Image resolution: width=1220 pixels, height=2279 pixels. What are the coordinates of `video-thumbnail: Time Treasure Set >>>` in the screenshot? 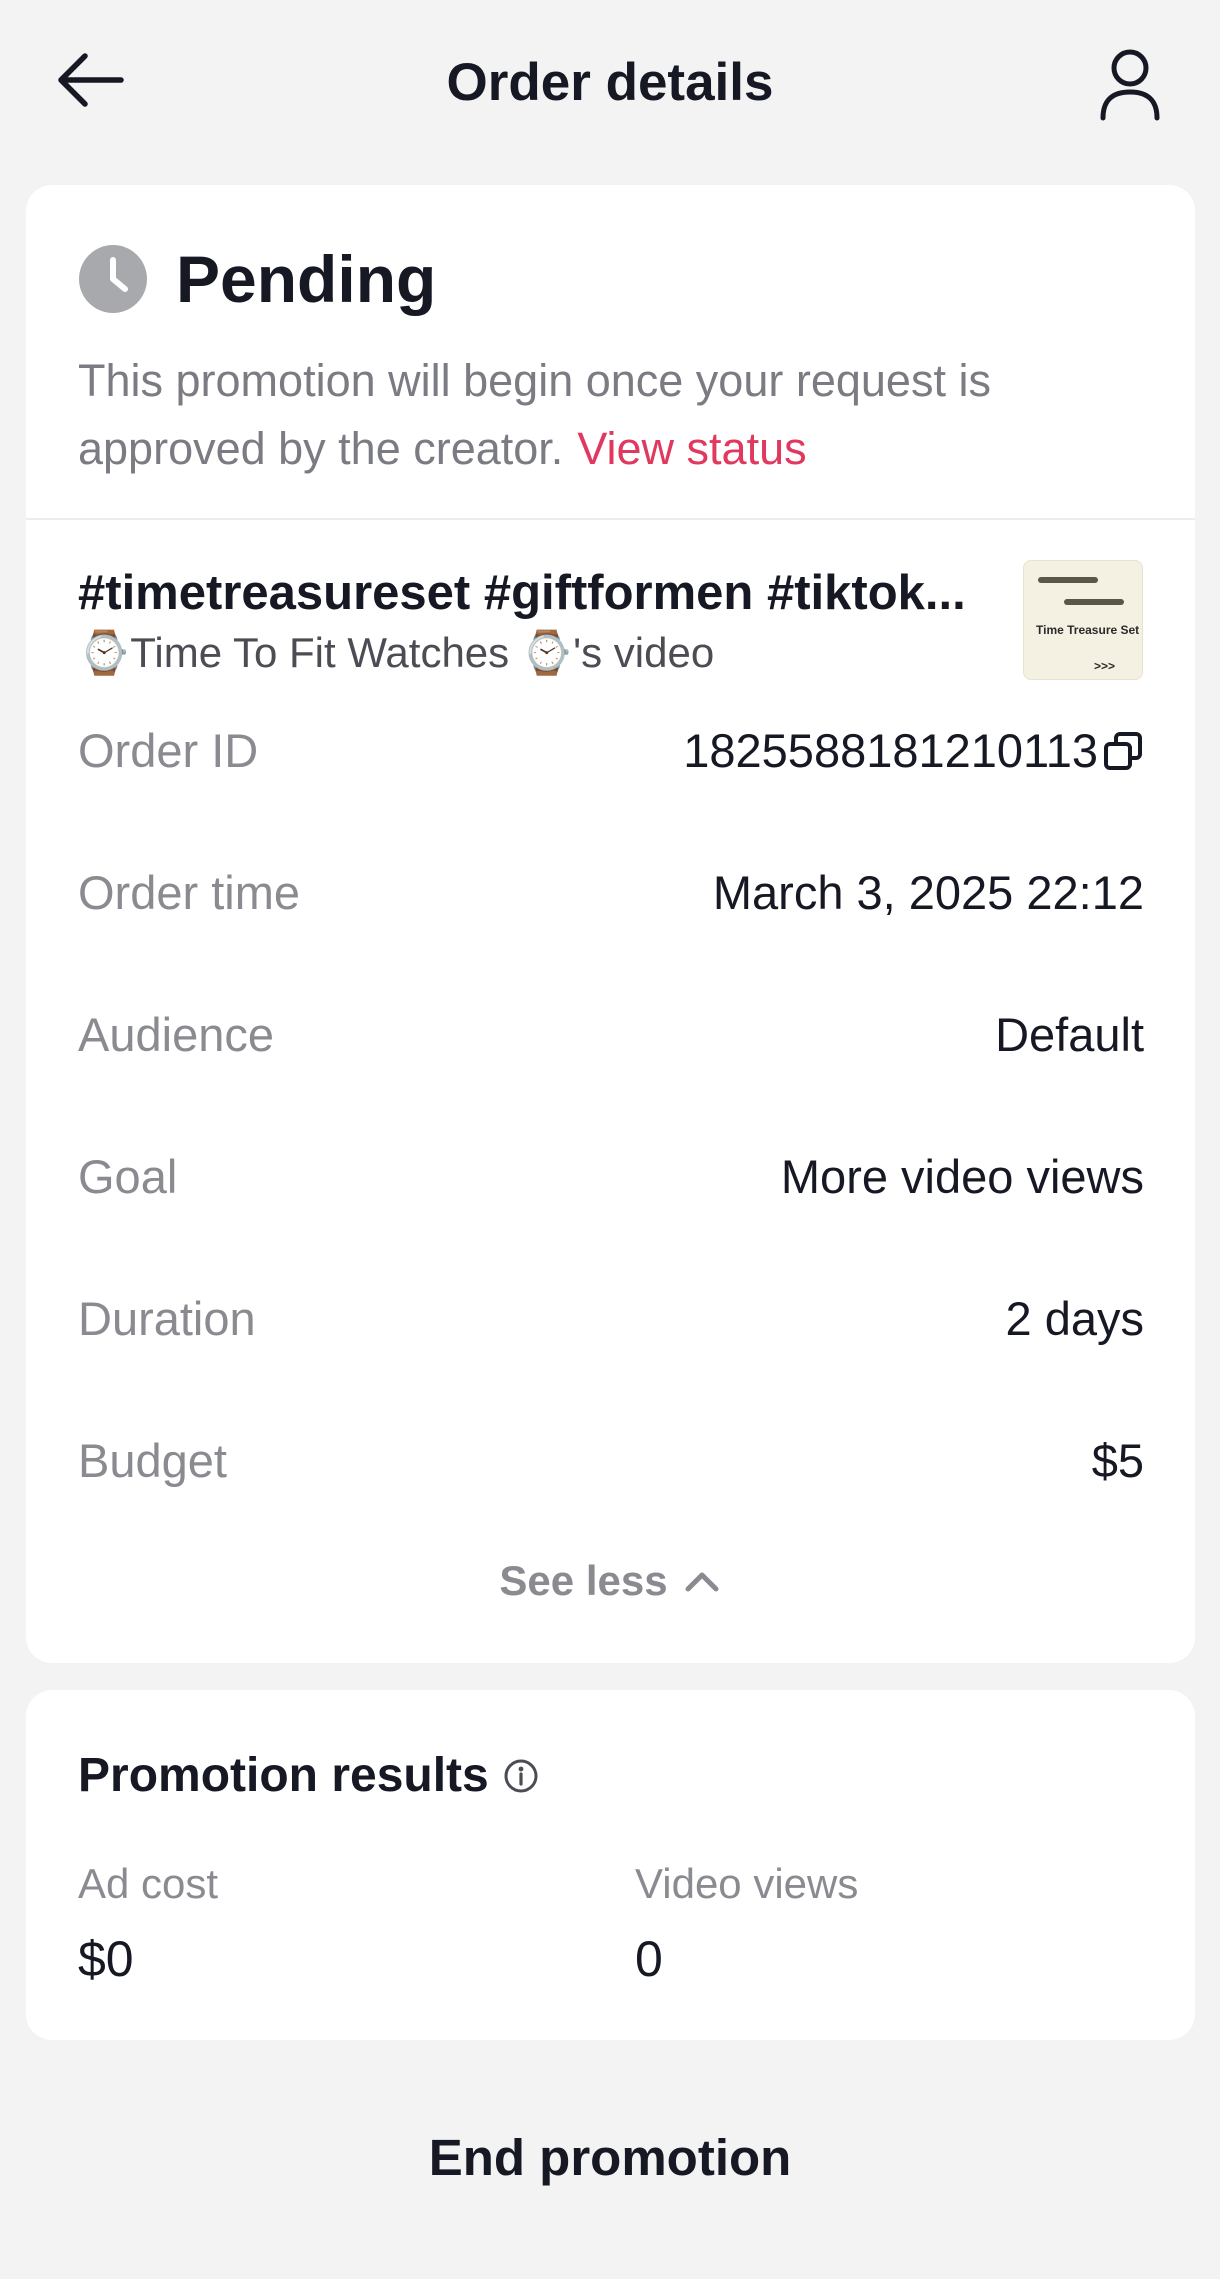 It's located at (1083, 620).